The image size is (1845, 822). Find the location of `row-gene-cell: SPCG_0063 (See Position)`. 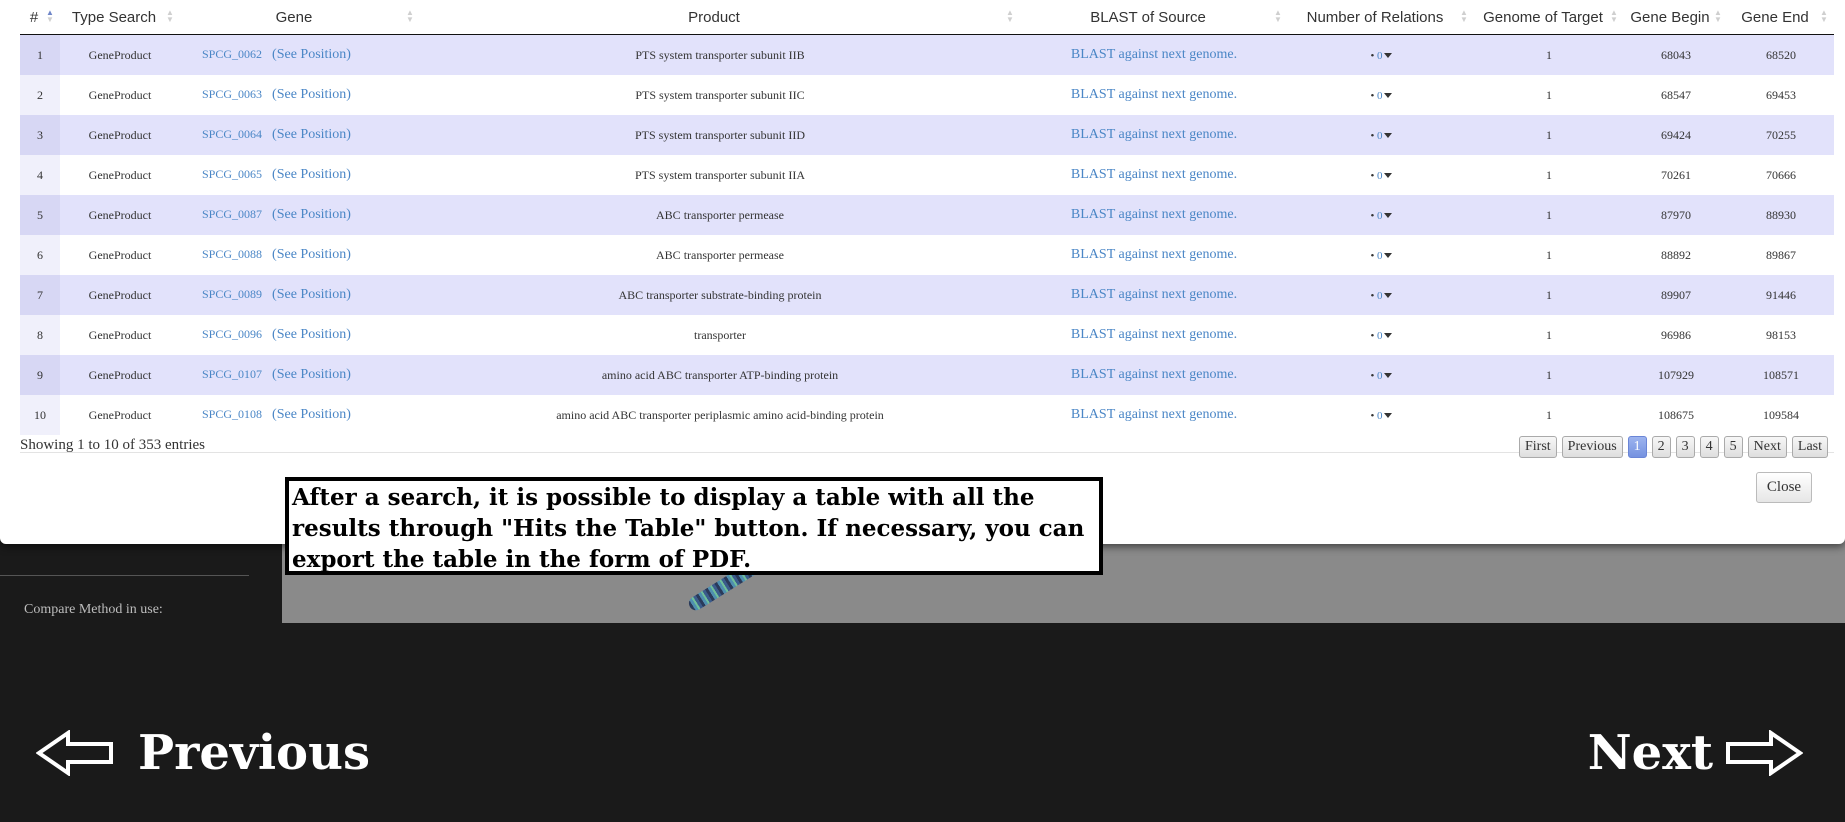

row-gene-cell: SPCG_0063 (See Position) is located at coordinates (300, 95).